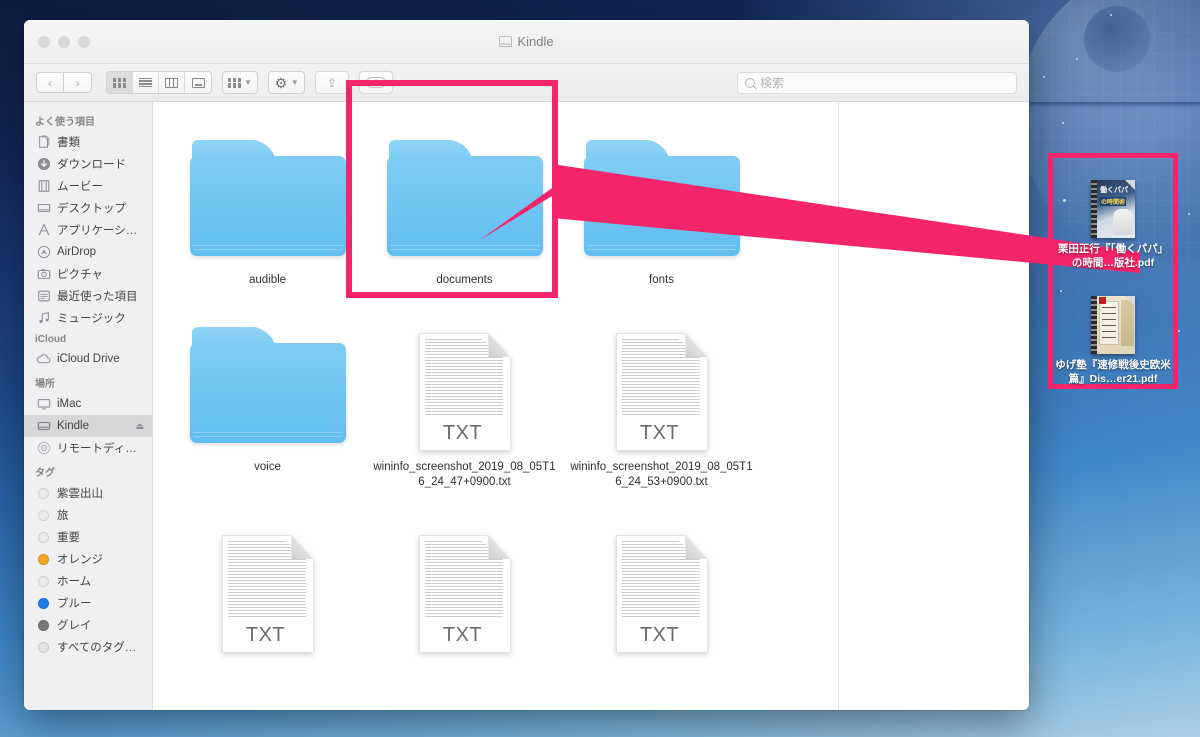 The width and height of the screenshot is (1200, 737). I want to click on sidebar-item-applications: アプリケーション, so click(88, 230).